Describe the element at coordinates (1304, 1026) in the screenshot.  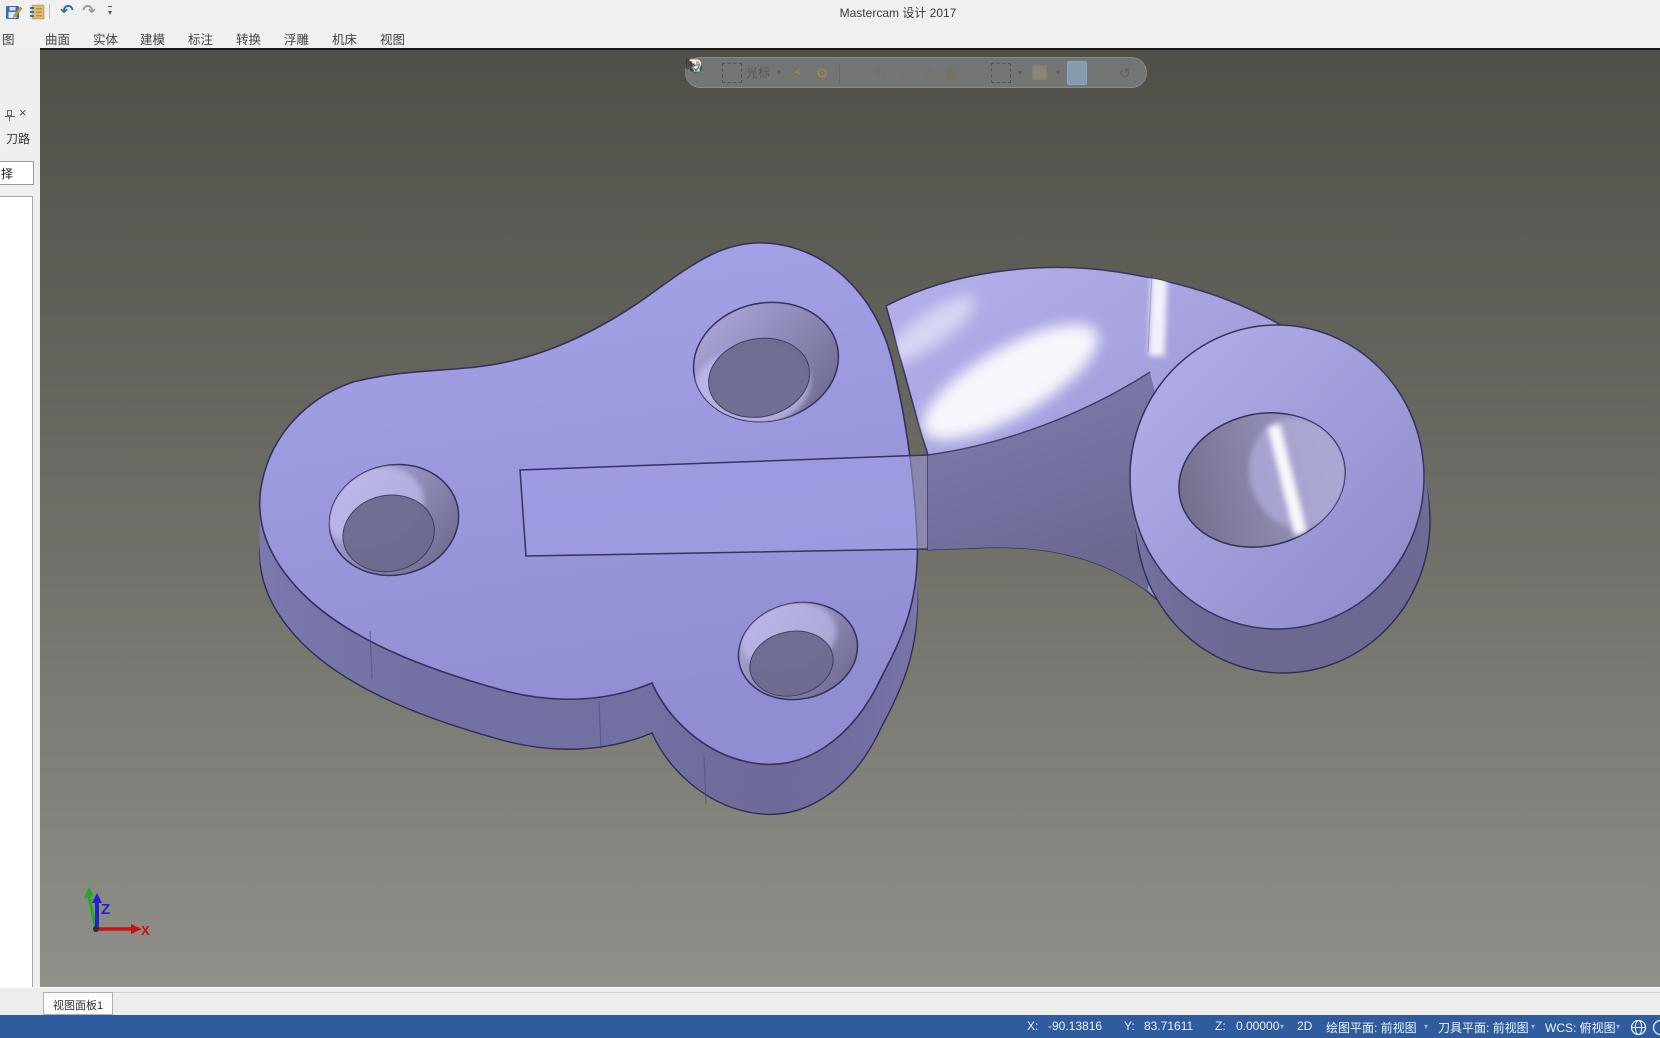
I see `mode-indicator: 2D` at that location.